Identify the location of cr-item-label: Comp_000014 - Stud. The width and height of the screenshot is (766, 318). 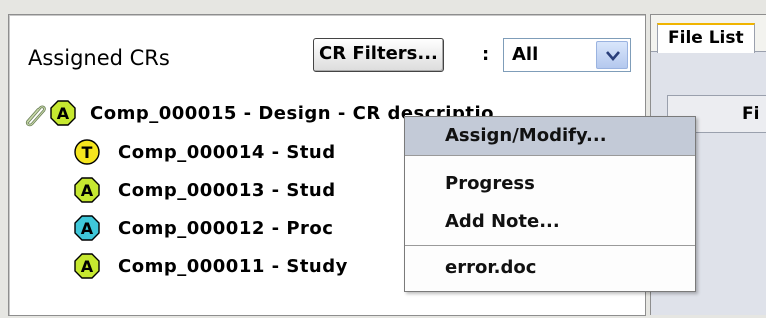
(227, 152).